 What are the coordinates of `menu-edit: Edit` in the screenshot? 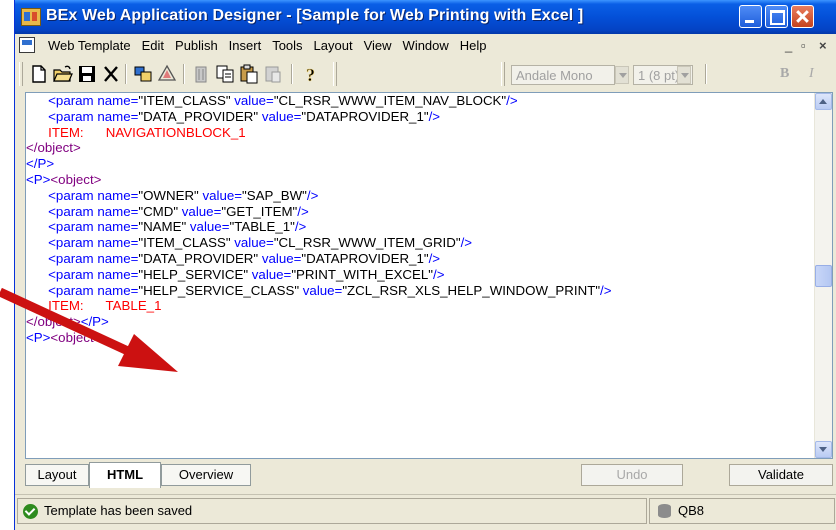 It's located at (153, 45).